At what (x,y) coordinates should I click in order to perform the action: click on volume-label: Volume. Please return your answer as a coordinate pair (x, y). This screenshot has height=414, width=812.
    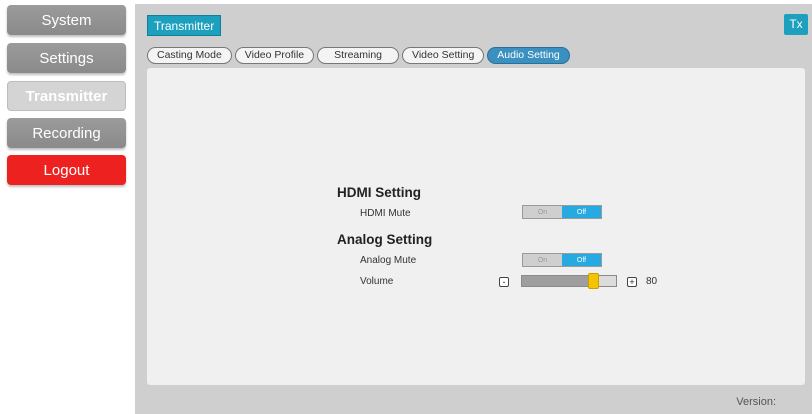
    Looking at the image, I should click on (377, 281).